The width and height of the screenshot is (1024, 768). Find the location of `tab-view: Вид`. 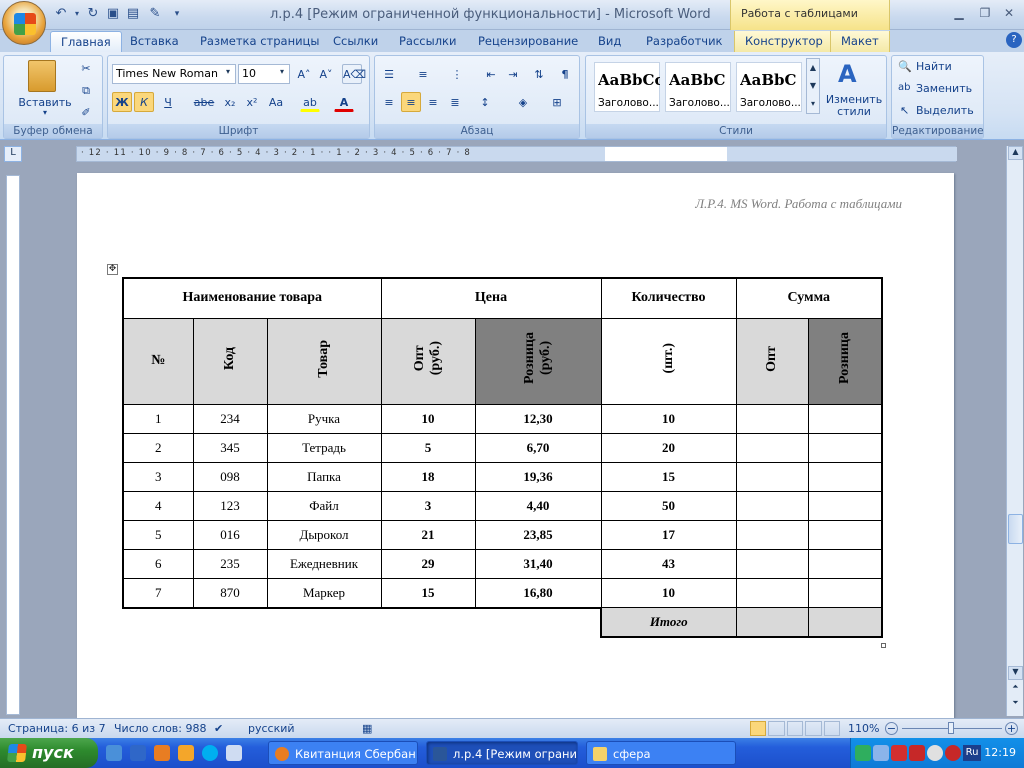

tab-view: Вид is located at coordinates (609, 41).